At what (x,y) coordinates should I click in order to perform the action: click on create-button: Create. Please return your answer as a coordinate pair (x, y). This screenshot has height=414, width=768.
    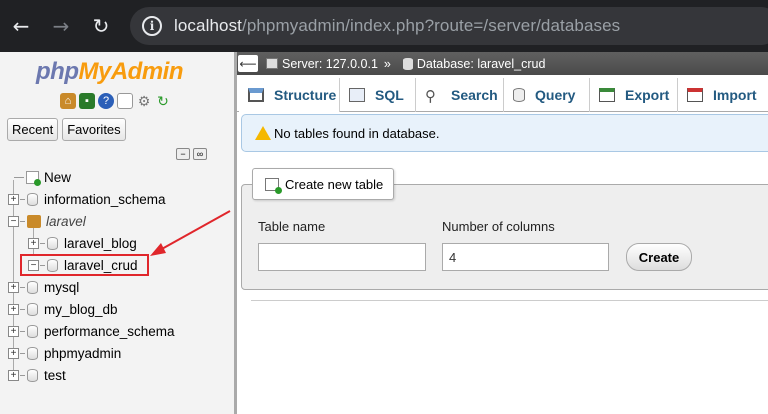
    Looking at the image, I should click on (659, 257).